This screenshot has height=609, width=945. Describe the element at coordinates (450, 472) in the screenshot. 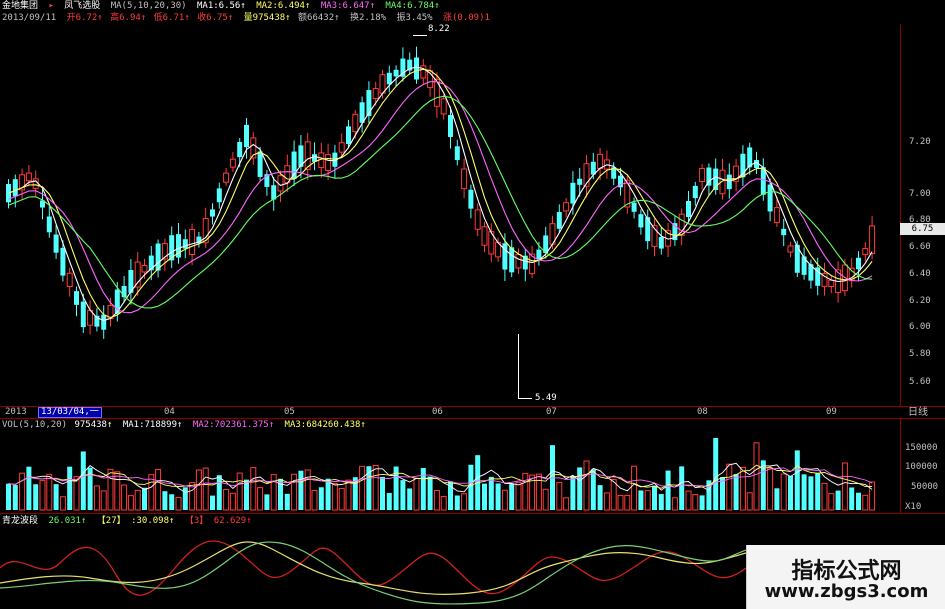

I see `volume-chart` at that location.